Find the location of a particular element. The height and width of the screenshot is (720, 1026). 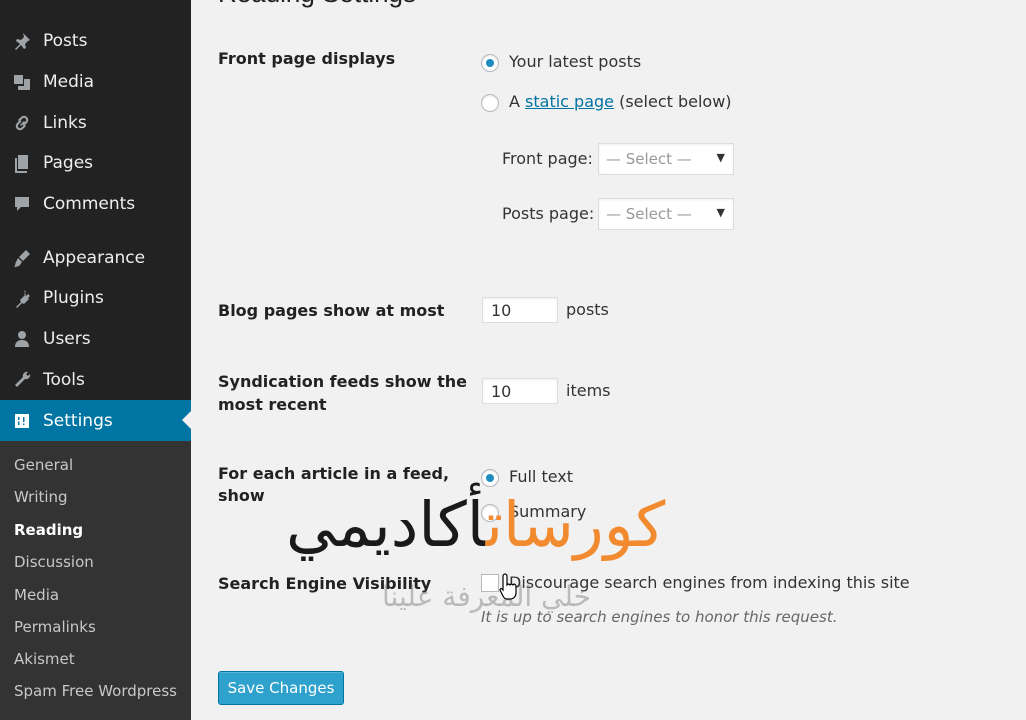

submenu-reading: Reading is located at coordinates (48, 530).